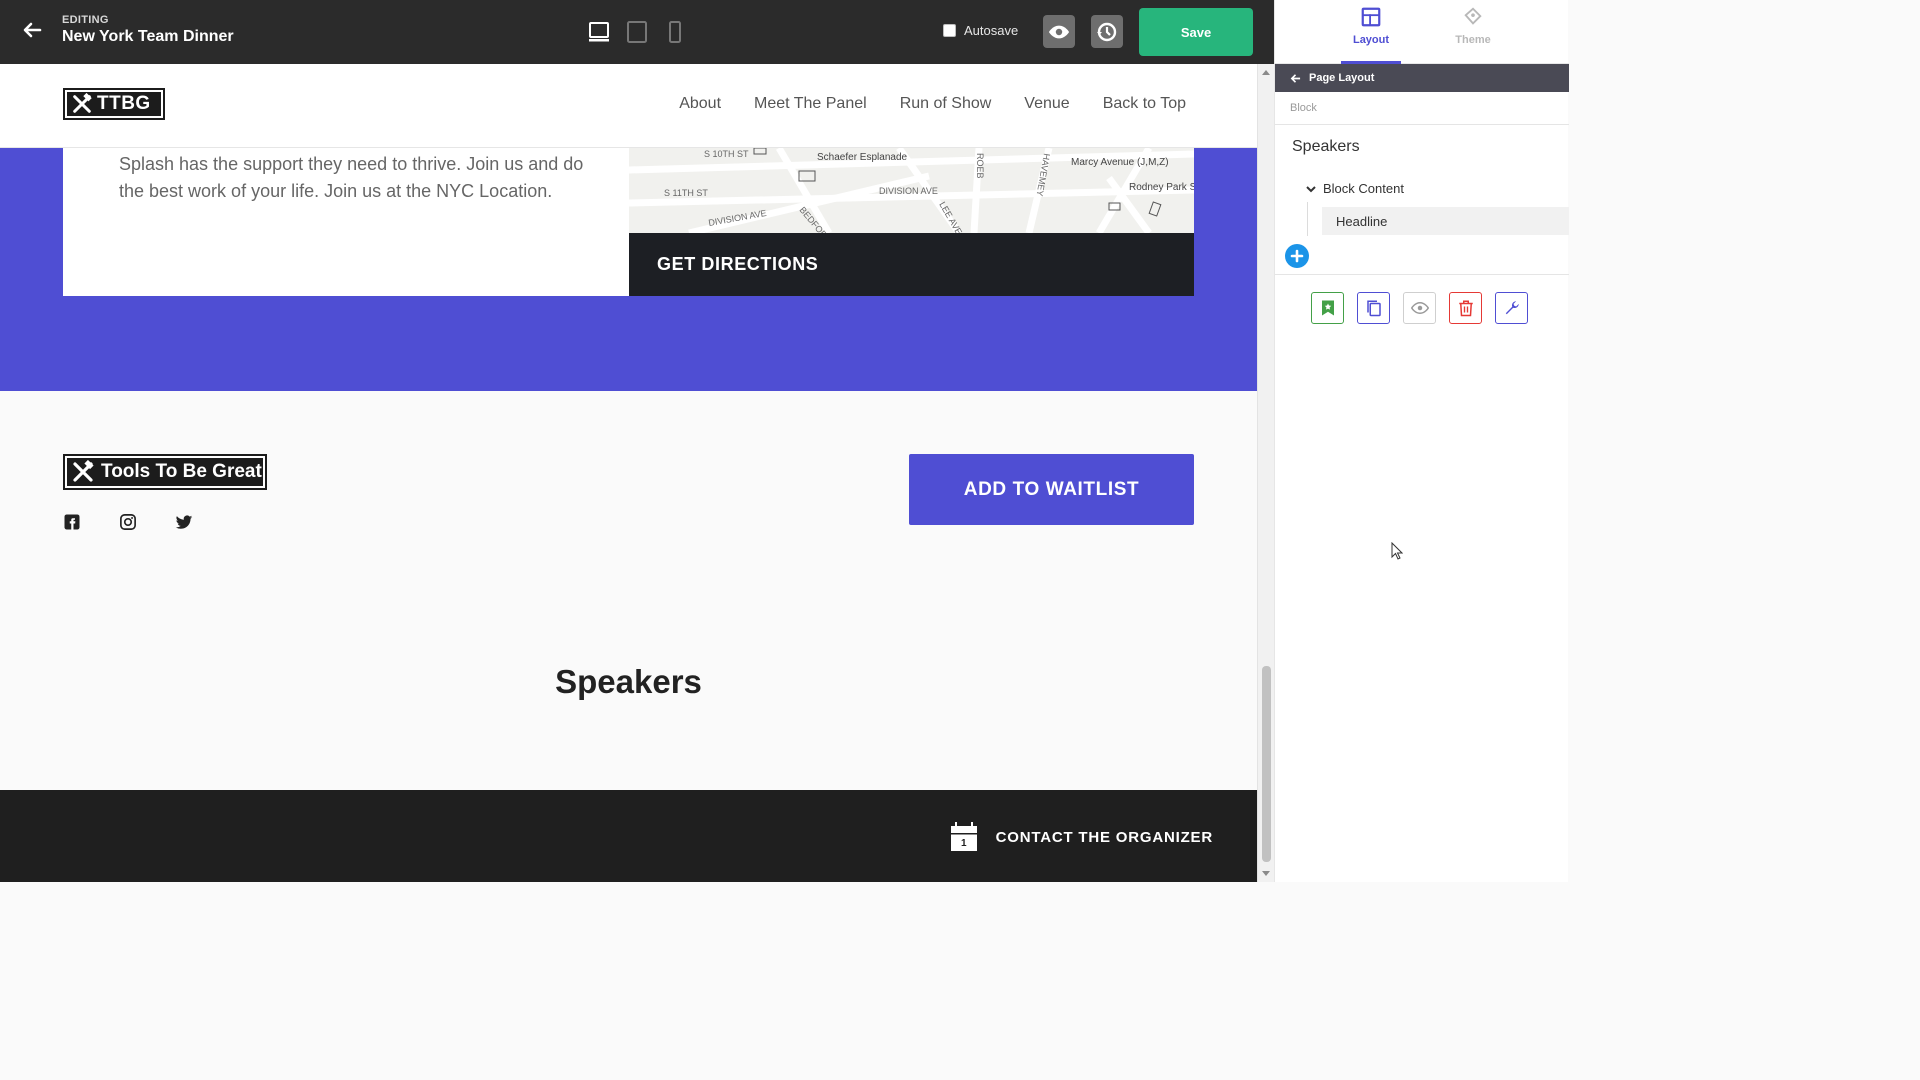 This screenshot has height=1080, width=1920. I want to click on editing-label: EDITING, so click(85, 20).